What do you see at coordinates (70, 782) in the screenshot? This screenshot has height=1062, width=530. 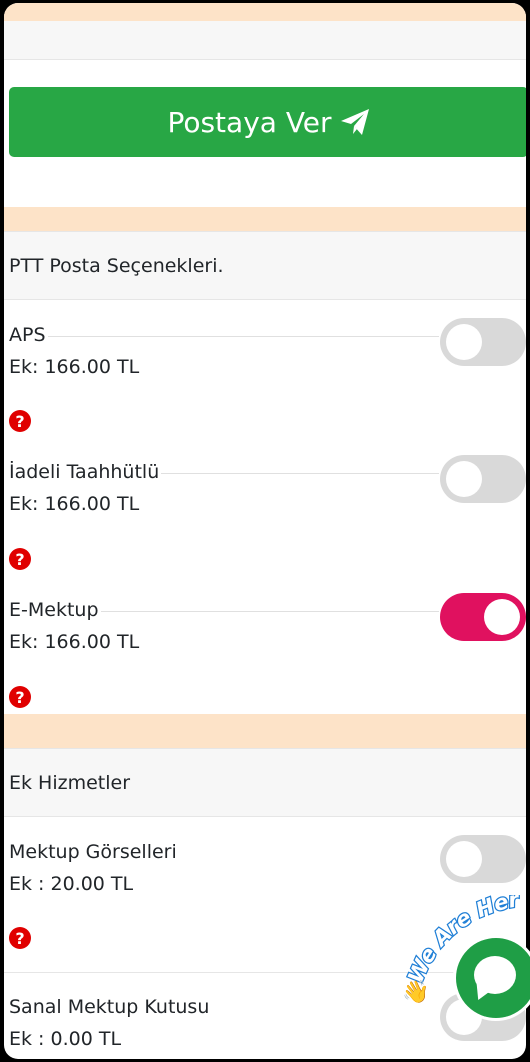 I see `section-title-ek-hizmetler-text: Ek Hizmetler` at bounding box center [70, 782].